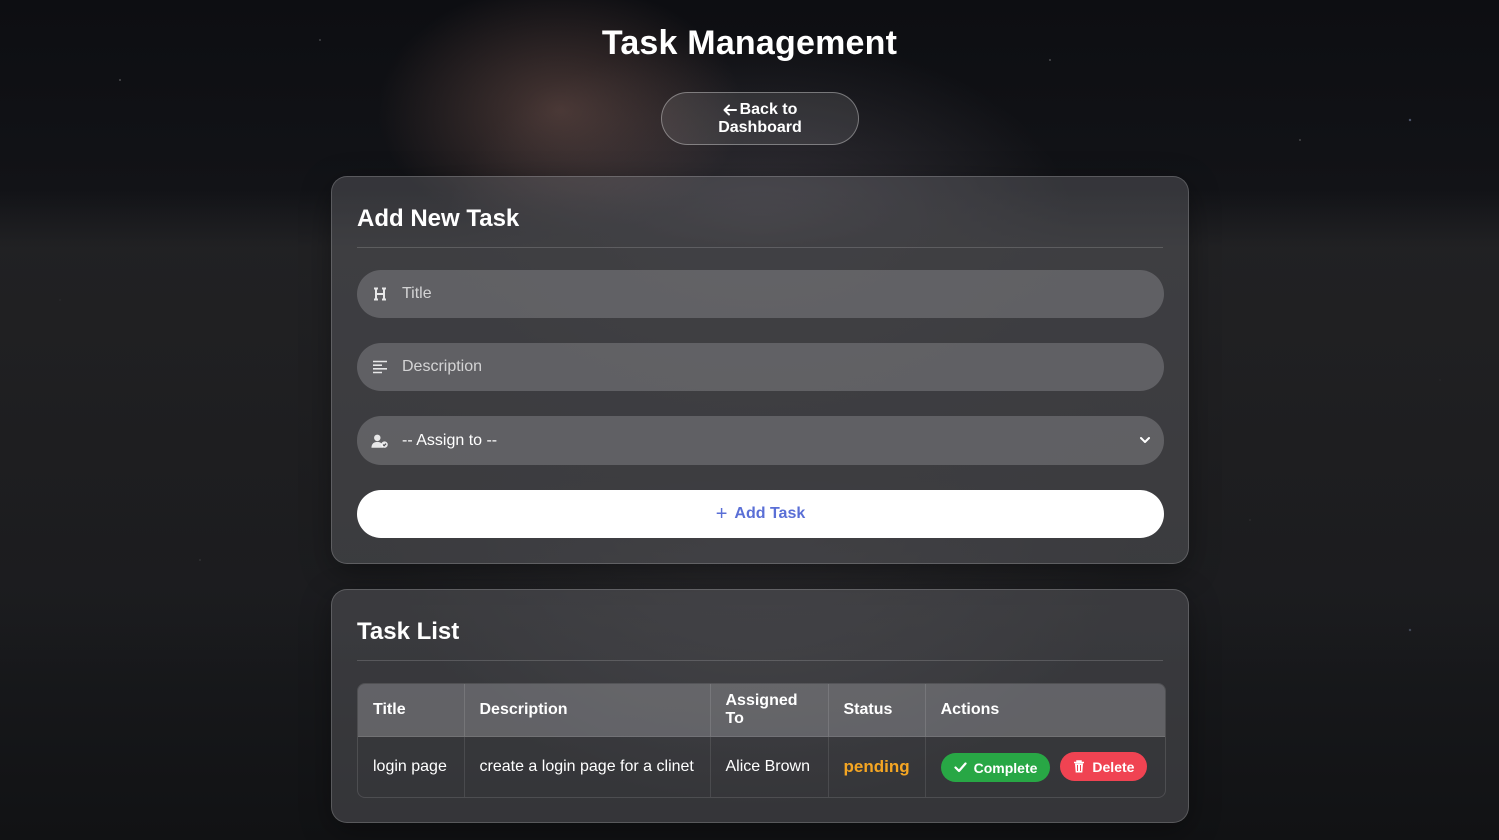 The image size is (1499, 840). What do you see at coordinates (770, 513) in the screenshot?
I see `add-task-button-label: Add Task` at bounding box center [770, 513].